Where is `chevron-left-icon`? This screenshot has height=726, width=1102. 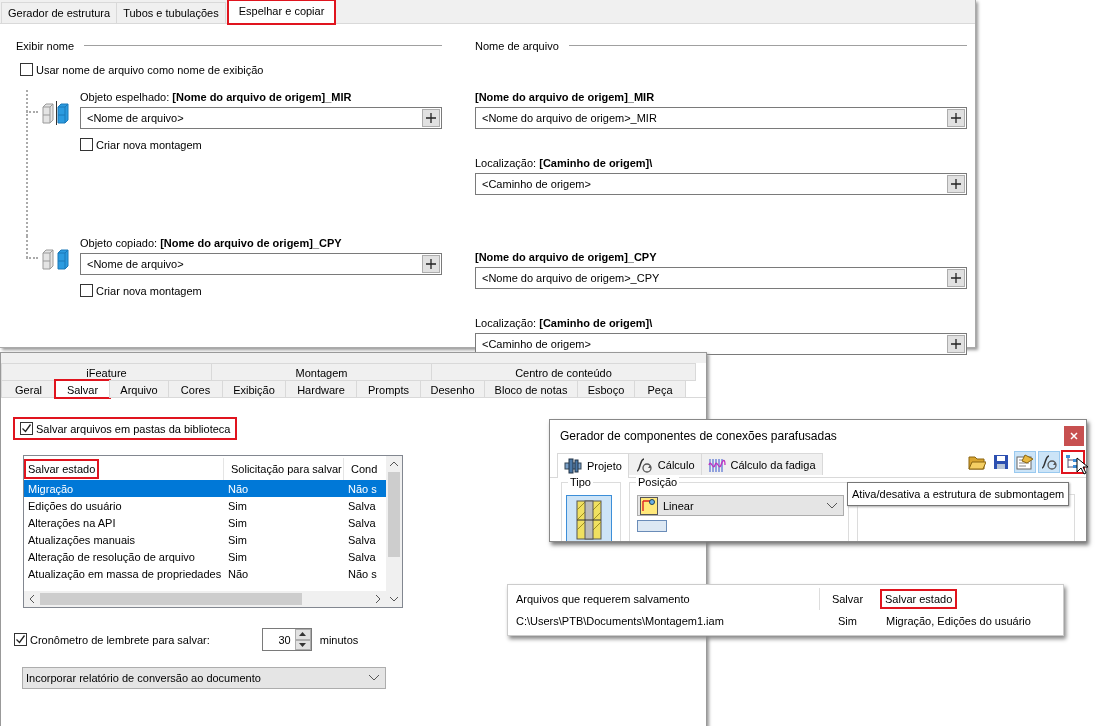 chevron-left-icon is located at coordinates (32, 599).